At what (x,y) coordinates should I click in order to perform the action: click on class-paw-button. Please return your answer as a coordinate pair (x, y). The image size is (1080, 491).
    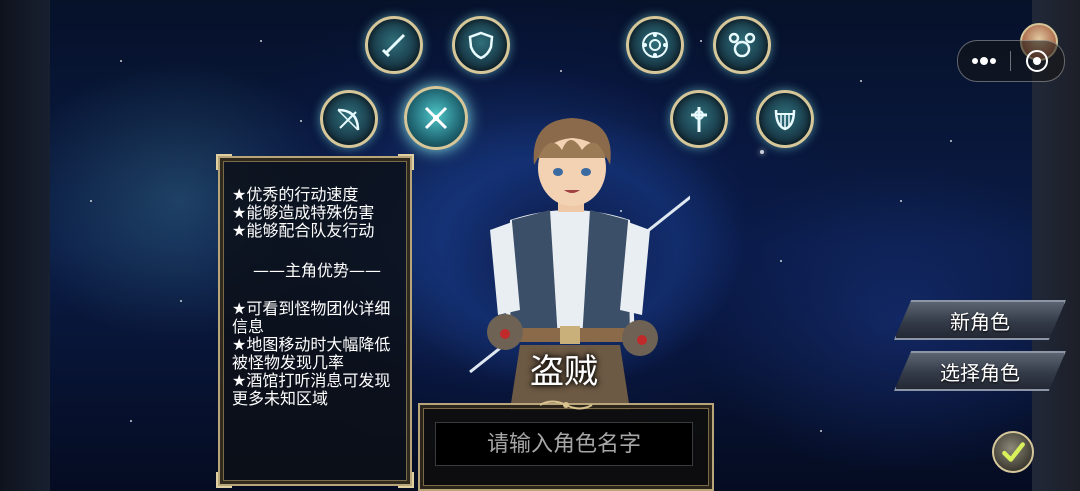
    Looking at the image, I should click on (742, 45).